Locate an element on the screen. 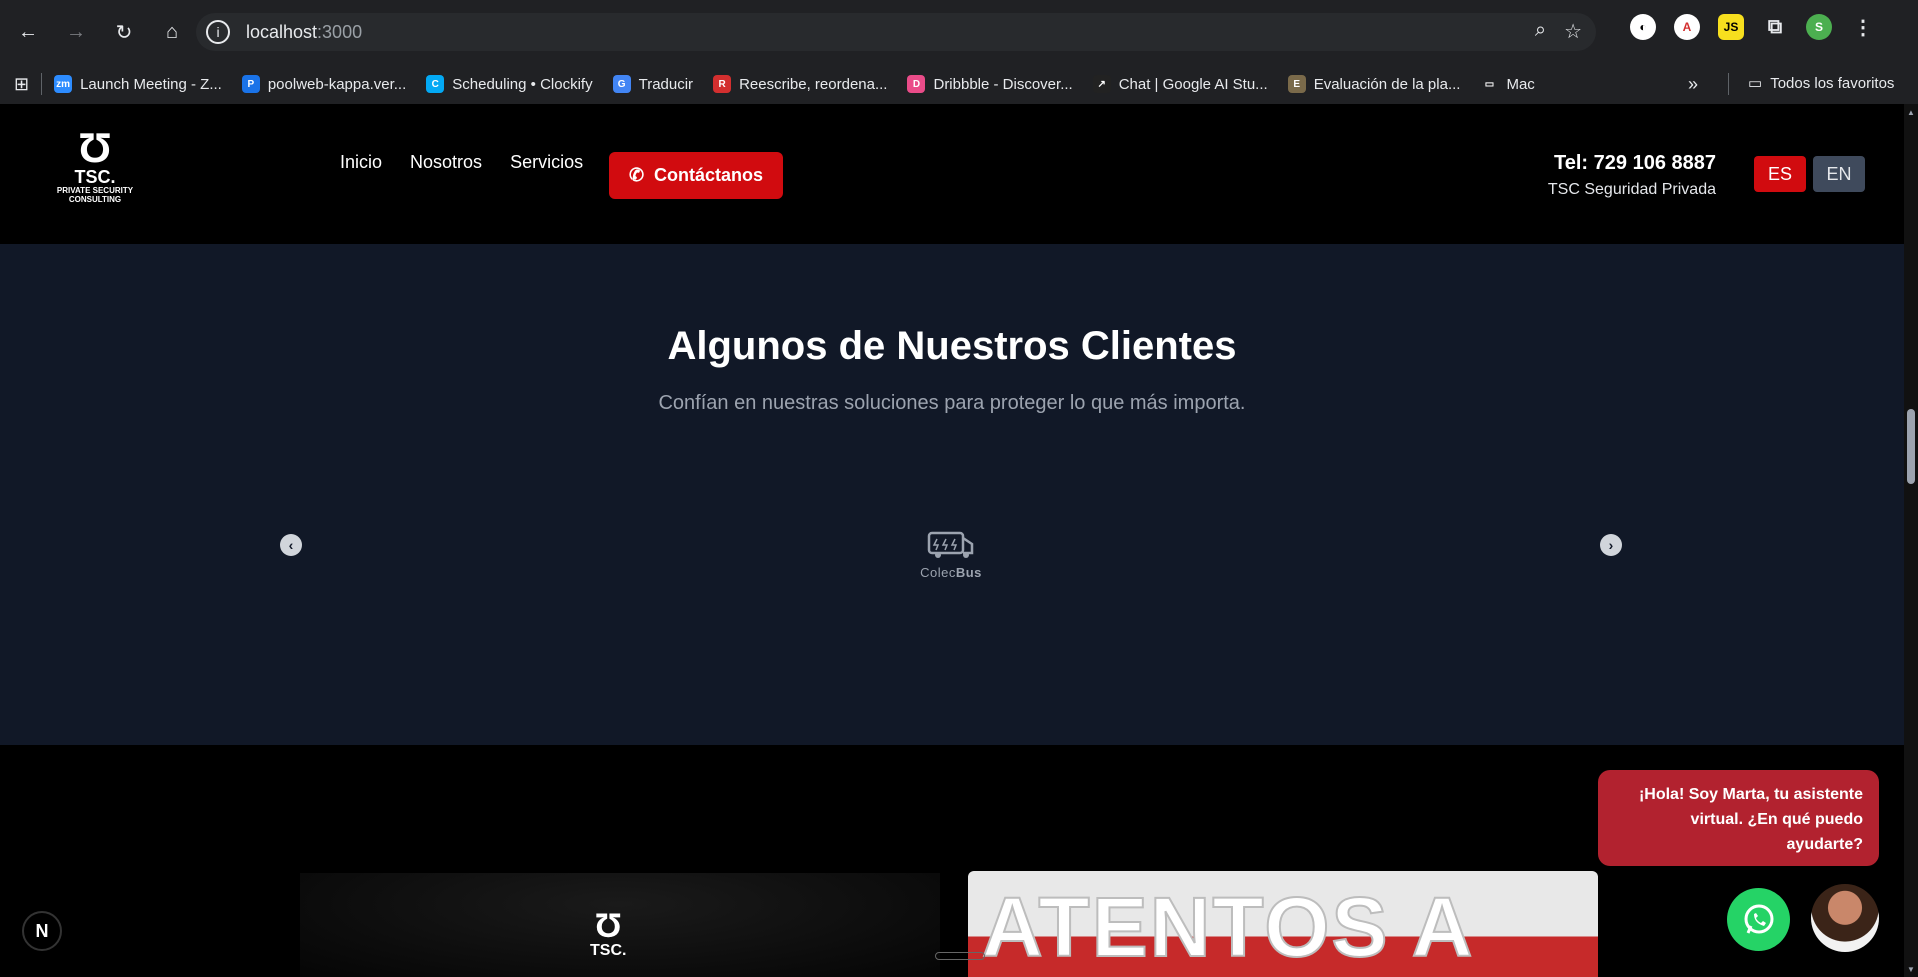 This screenshot has width=1918, height=977. page-scrollbar: ▲ ▼ is located at coordinates (1911, 540).